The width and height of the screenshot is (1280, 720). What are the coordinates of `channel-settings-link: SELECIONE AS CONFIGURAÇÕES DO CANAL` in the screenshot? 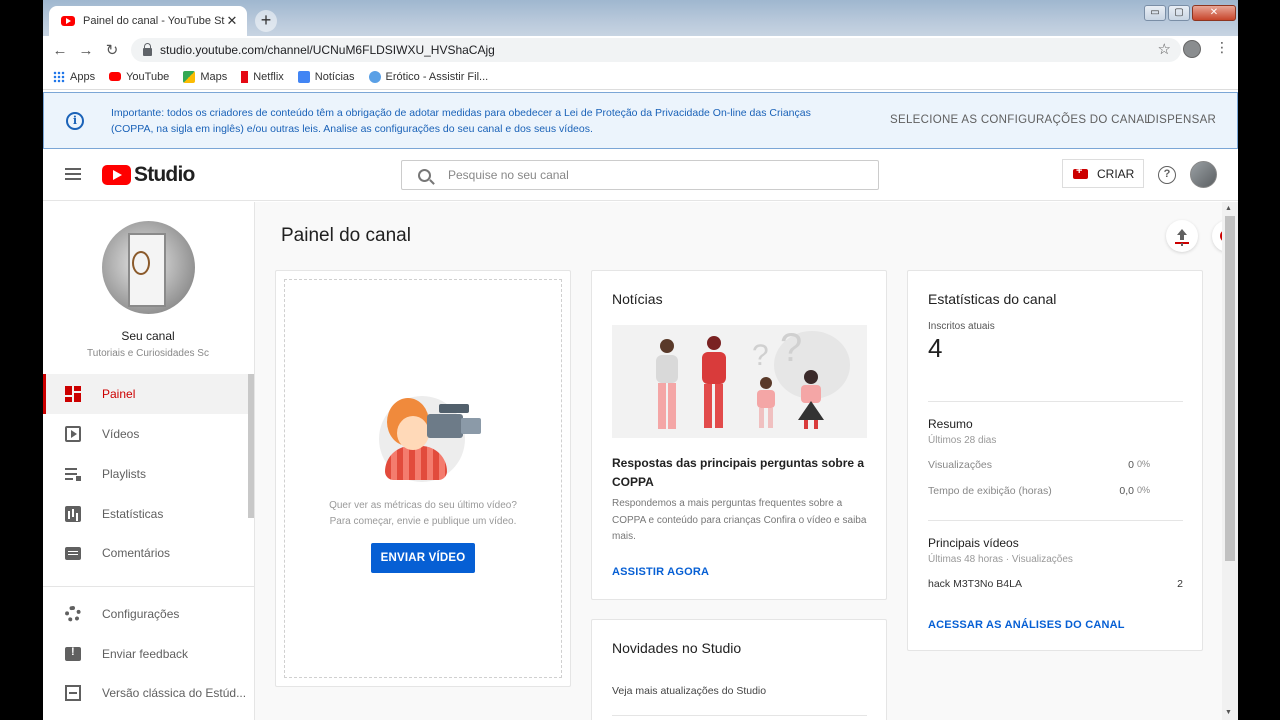 It's located at (1020, 120).